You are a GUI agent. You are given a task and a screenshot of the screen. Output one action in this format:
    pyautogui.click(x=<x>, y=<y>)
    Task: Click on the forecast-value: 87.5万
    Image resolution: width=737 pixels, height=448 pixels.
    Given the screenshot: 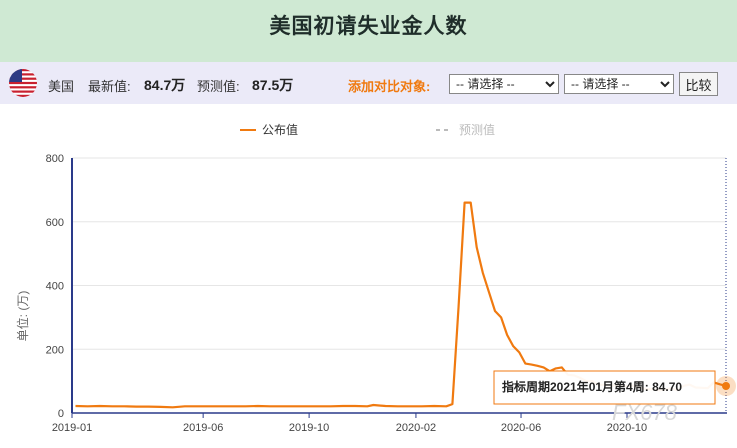 What is the action you would take?
    pyautogui.click(x=273, y=85)
    